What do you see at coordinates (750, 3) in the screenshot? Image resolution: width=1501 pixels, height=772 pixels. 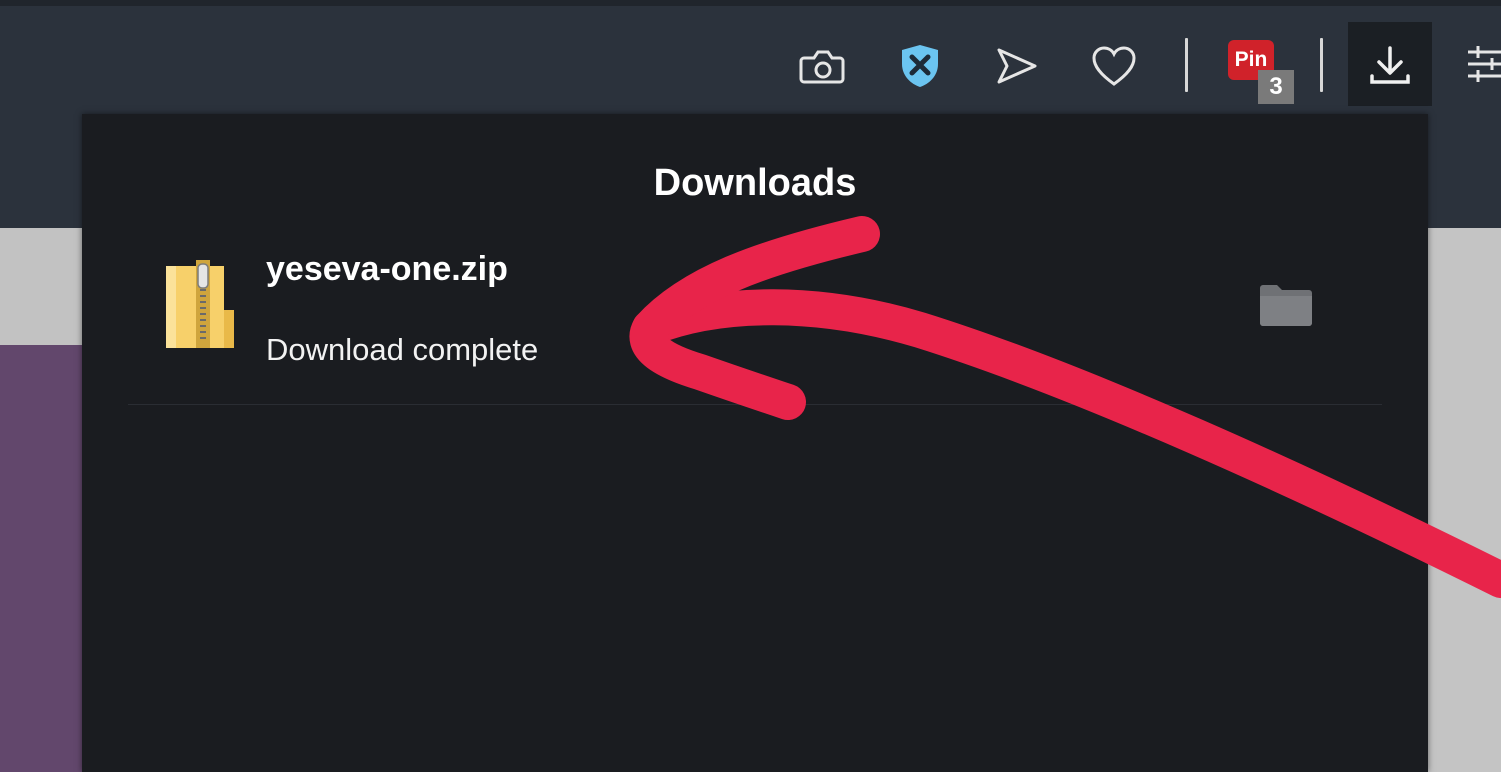 I see `toolbar-top-edge` at bounding box center [750, 3].